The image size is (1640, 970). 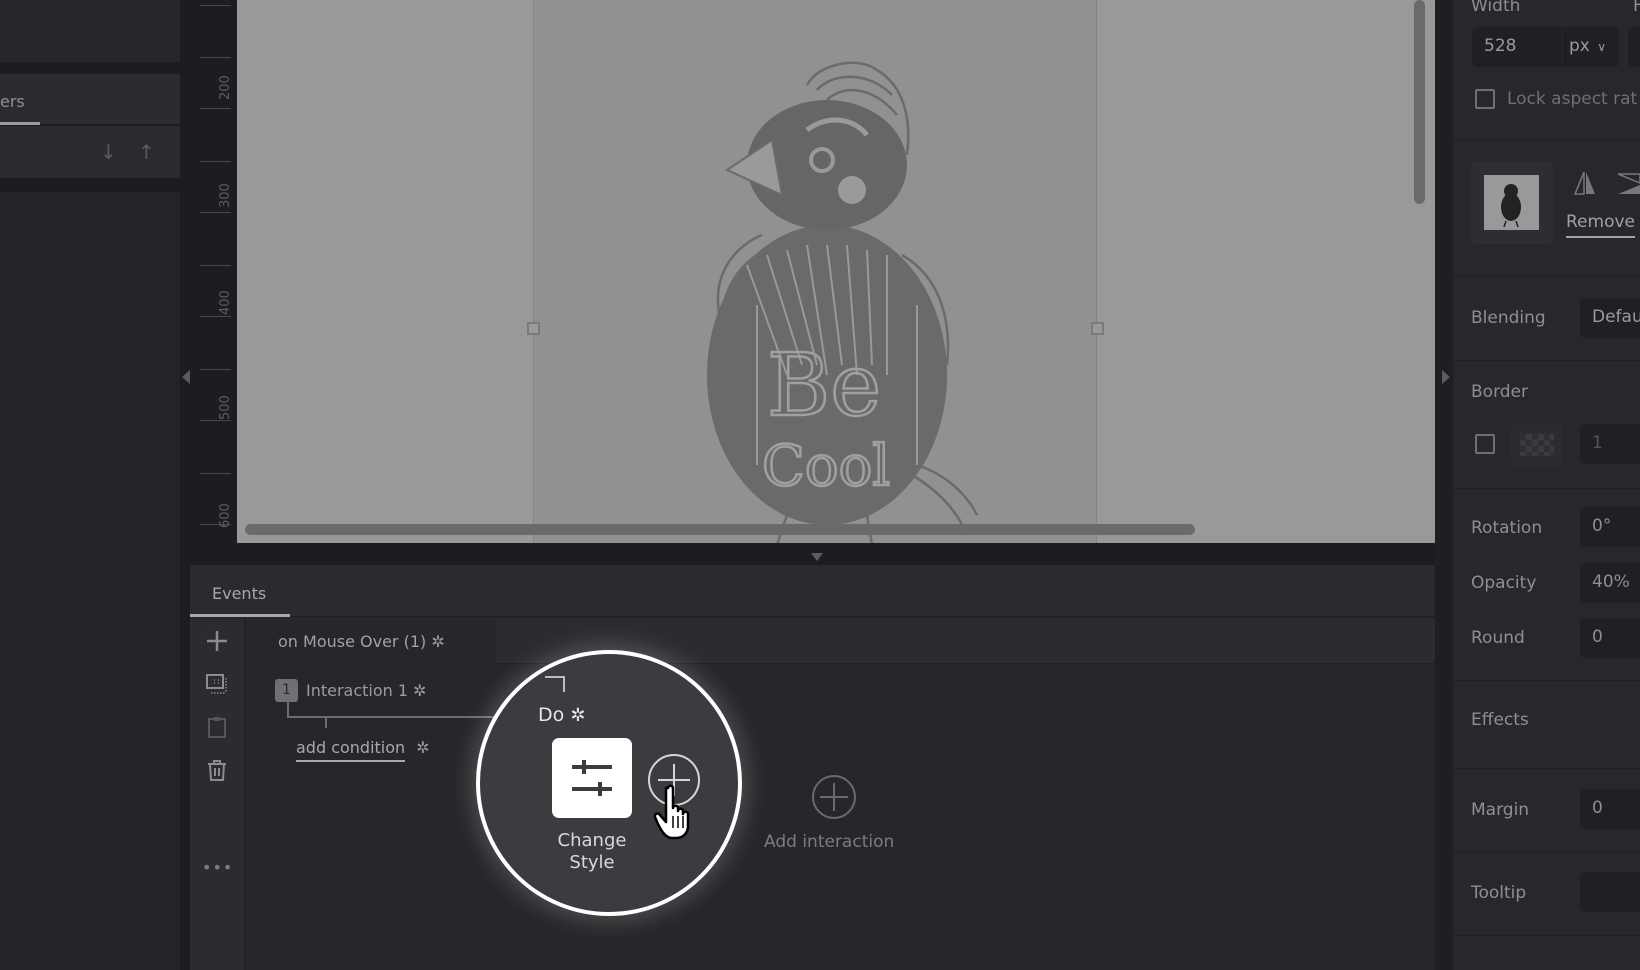 I want to click on border-checkbox, so click(x=1485, y=444).